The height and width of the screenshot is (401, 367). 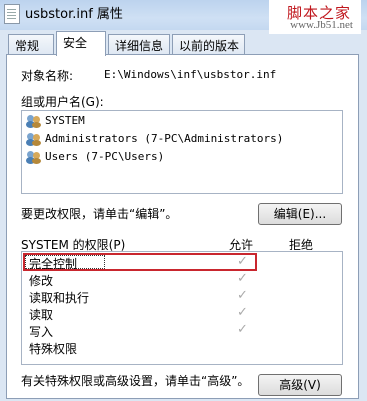 I want to click on permission-row-special: 特殊权限, so click(x=149, y=347).